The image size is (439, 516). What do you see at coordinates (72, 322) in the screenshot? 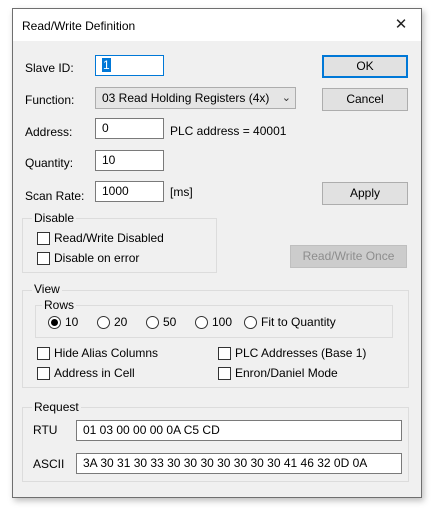
I see `rows-option-10-label: 10` at bounding box center [72, 322].